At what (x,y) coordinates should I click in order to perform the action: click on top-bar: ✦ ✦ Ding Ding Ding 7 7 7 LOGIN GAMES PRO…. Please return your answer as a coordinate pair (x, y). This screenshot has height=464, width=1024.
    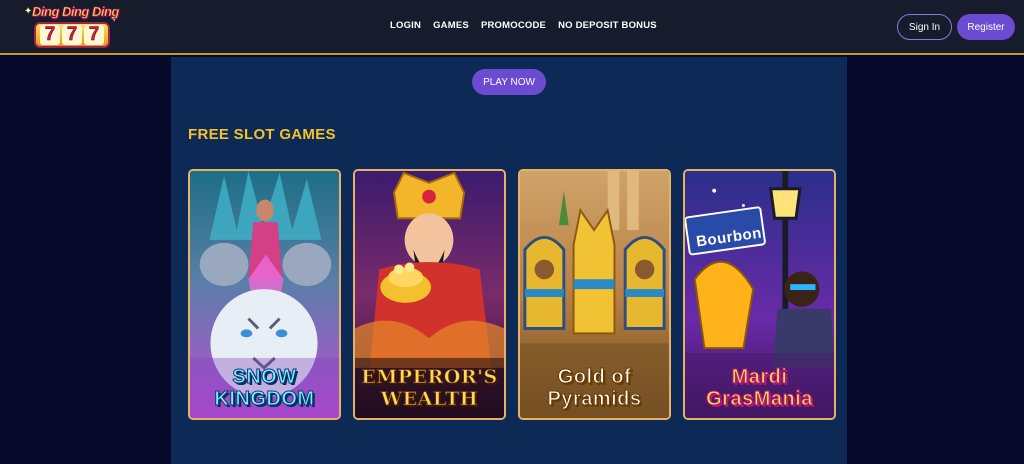
    Looking at the image, I should click on (512, 27).